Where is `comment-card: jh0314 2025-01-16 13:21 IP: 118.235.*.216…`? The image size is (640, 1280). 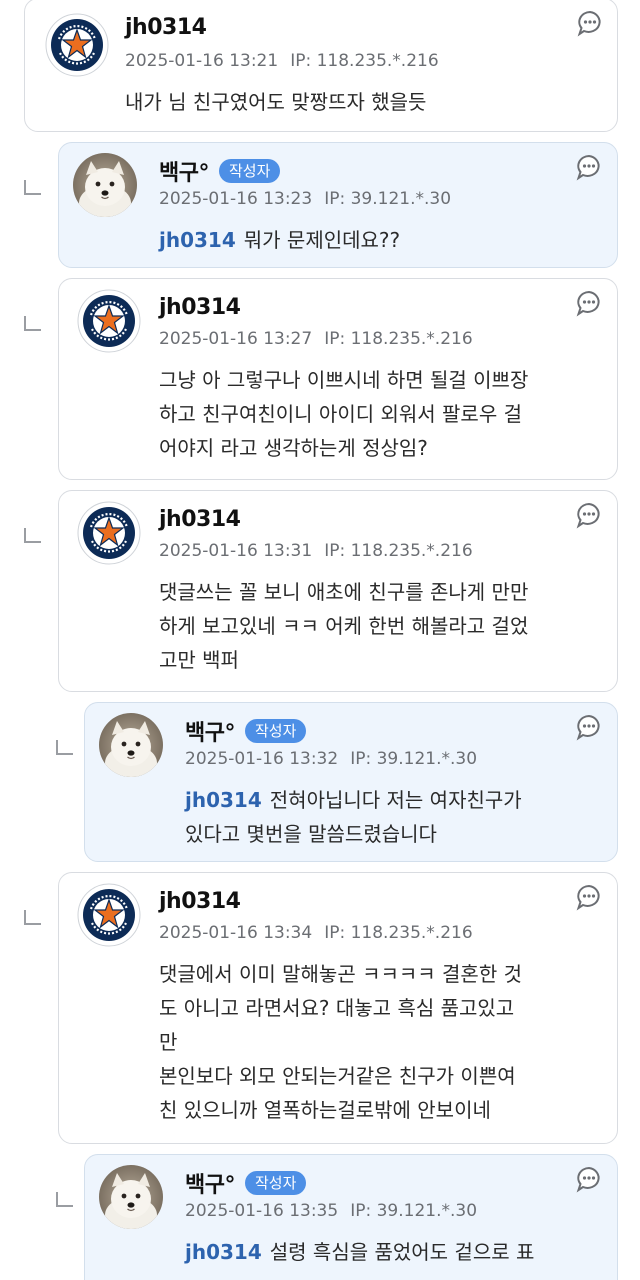 comment-card: jh0314 2025-01-16 13:21 IP: 118.235.*.216… is located at coordinates (321, 66).